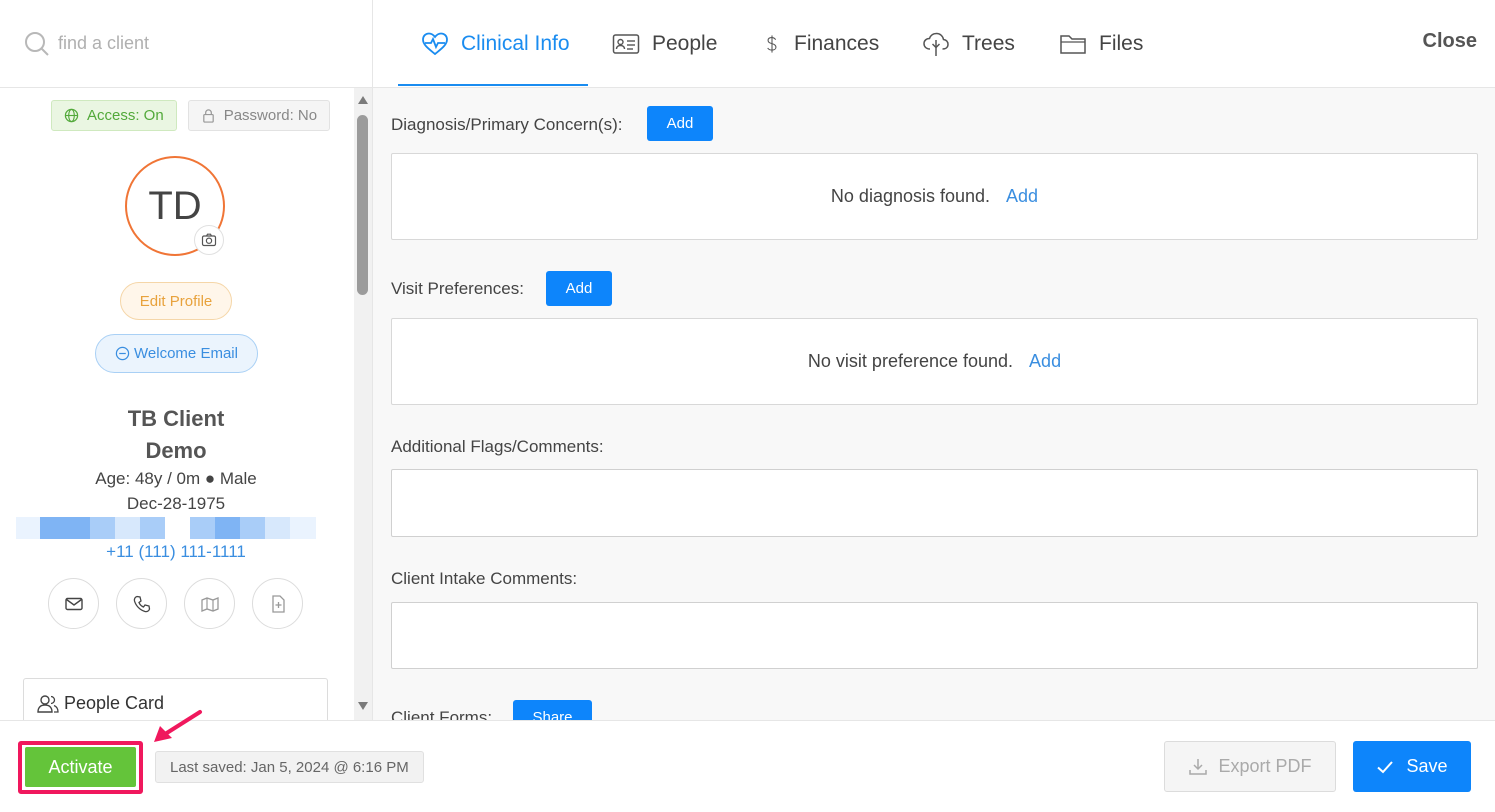  What do you see at coordinates (457, 288) in the screenshot?
I see `visit-preferences-label: Visit Preferences:` at bounding box center [457, 288].